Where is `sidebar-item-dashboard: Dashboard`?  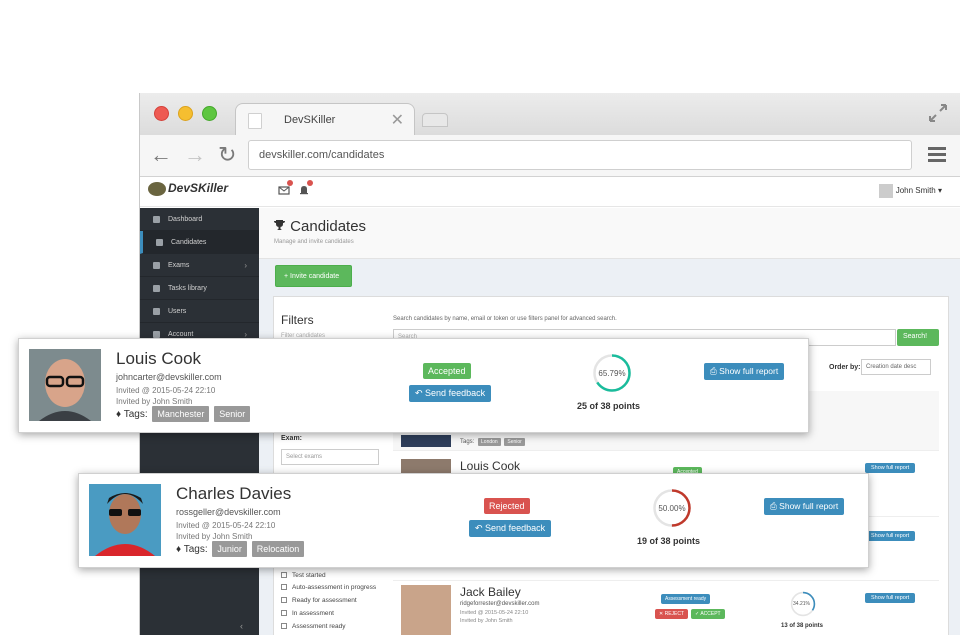 sidebar-item-dashboard: Dashboard is located at coordinates (199, 219).